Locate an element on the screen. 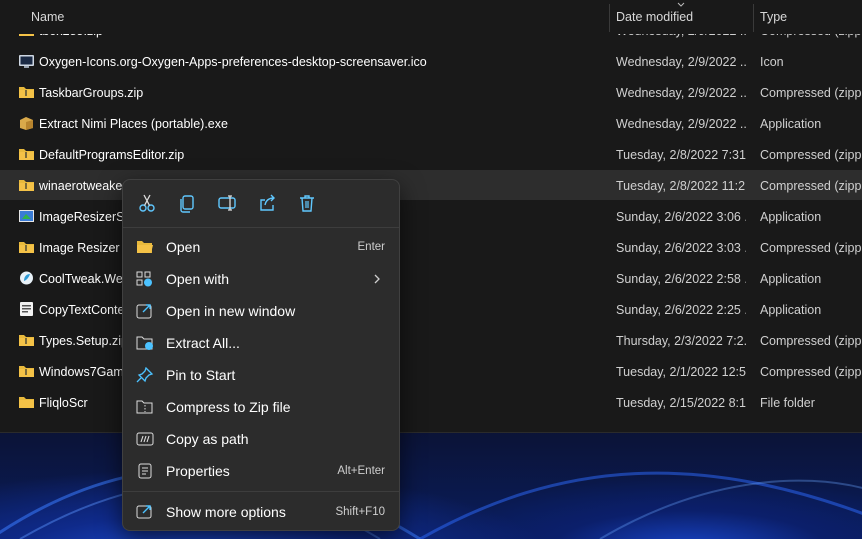 The height and width of the screenshot is (539, 862). menu-item-open-new-window: Open in new window is located at coordinates (261, 311).